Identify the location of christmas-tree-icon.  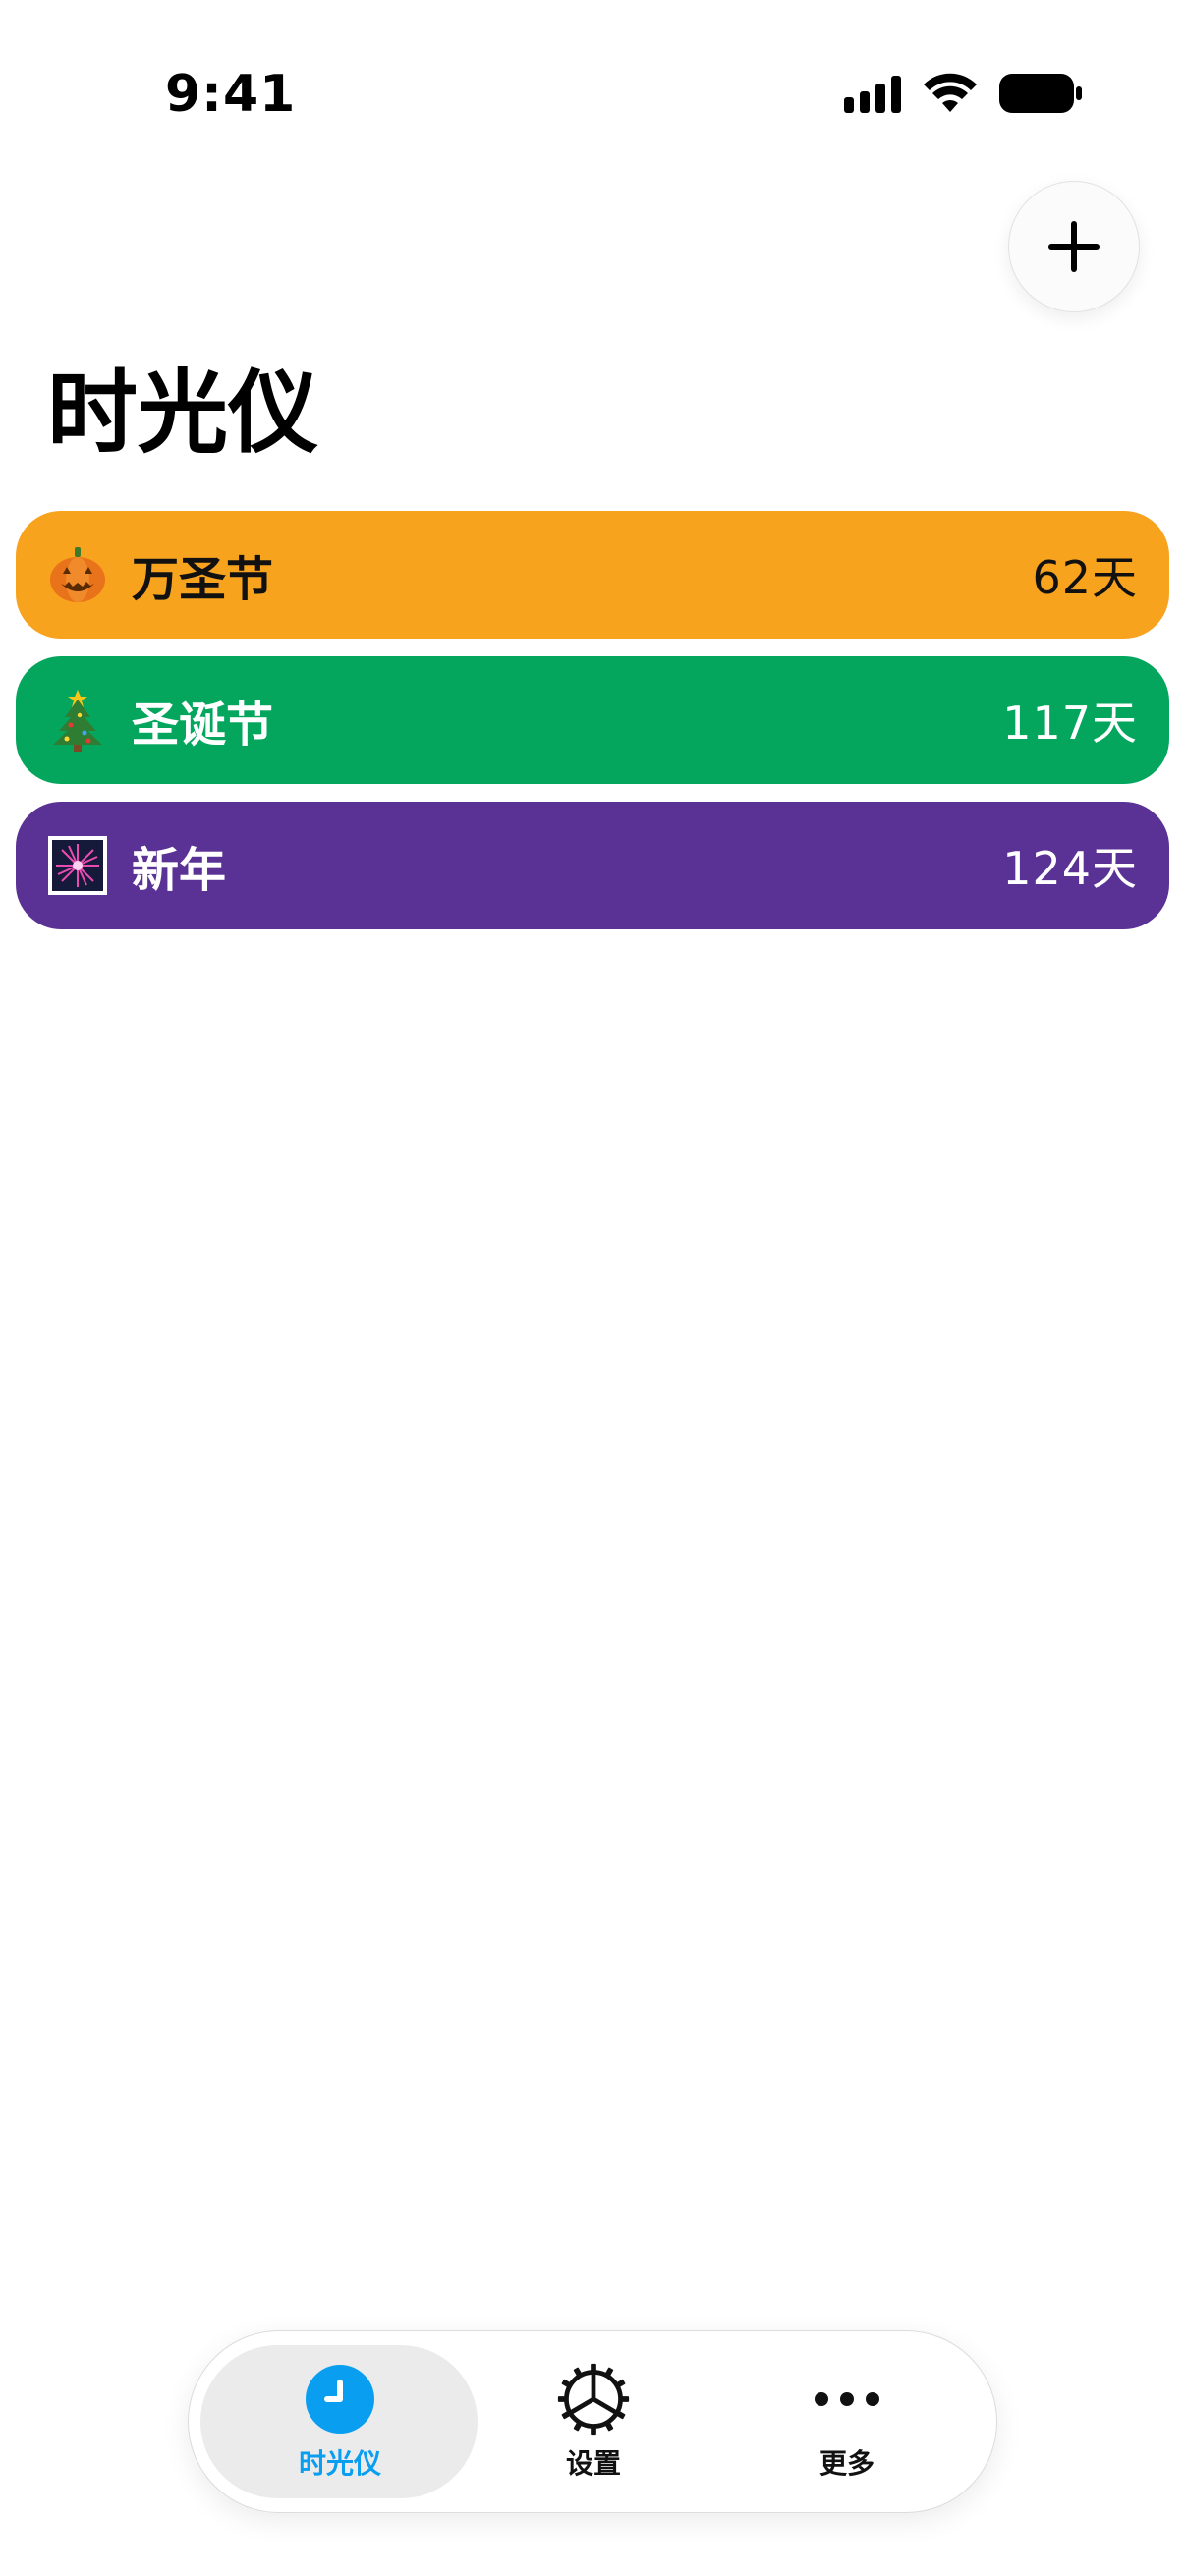
(77, 720).